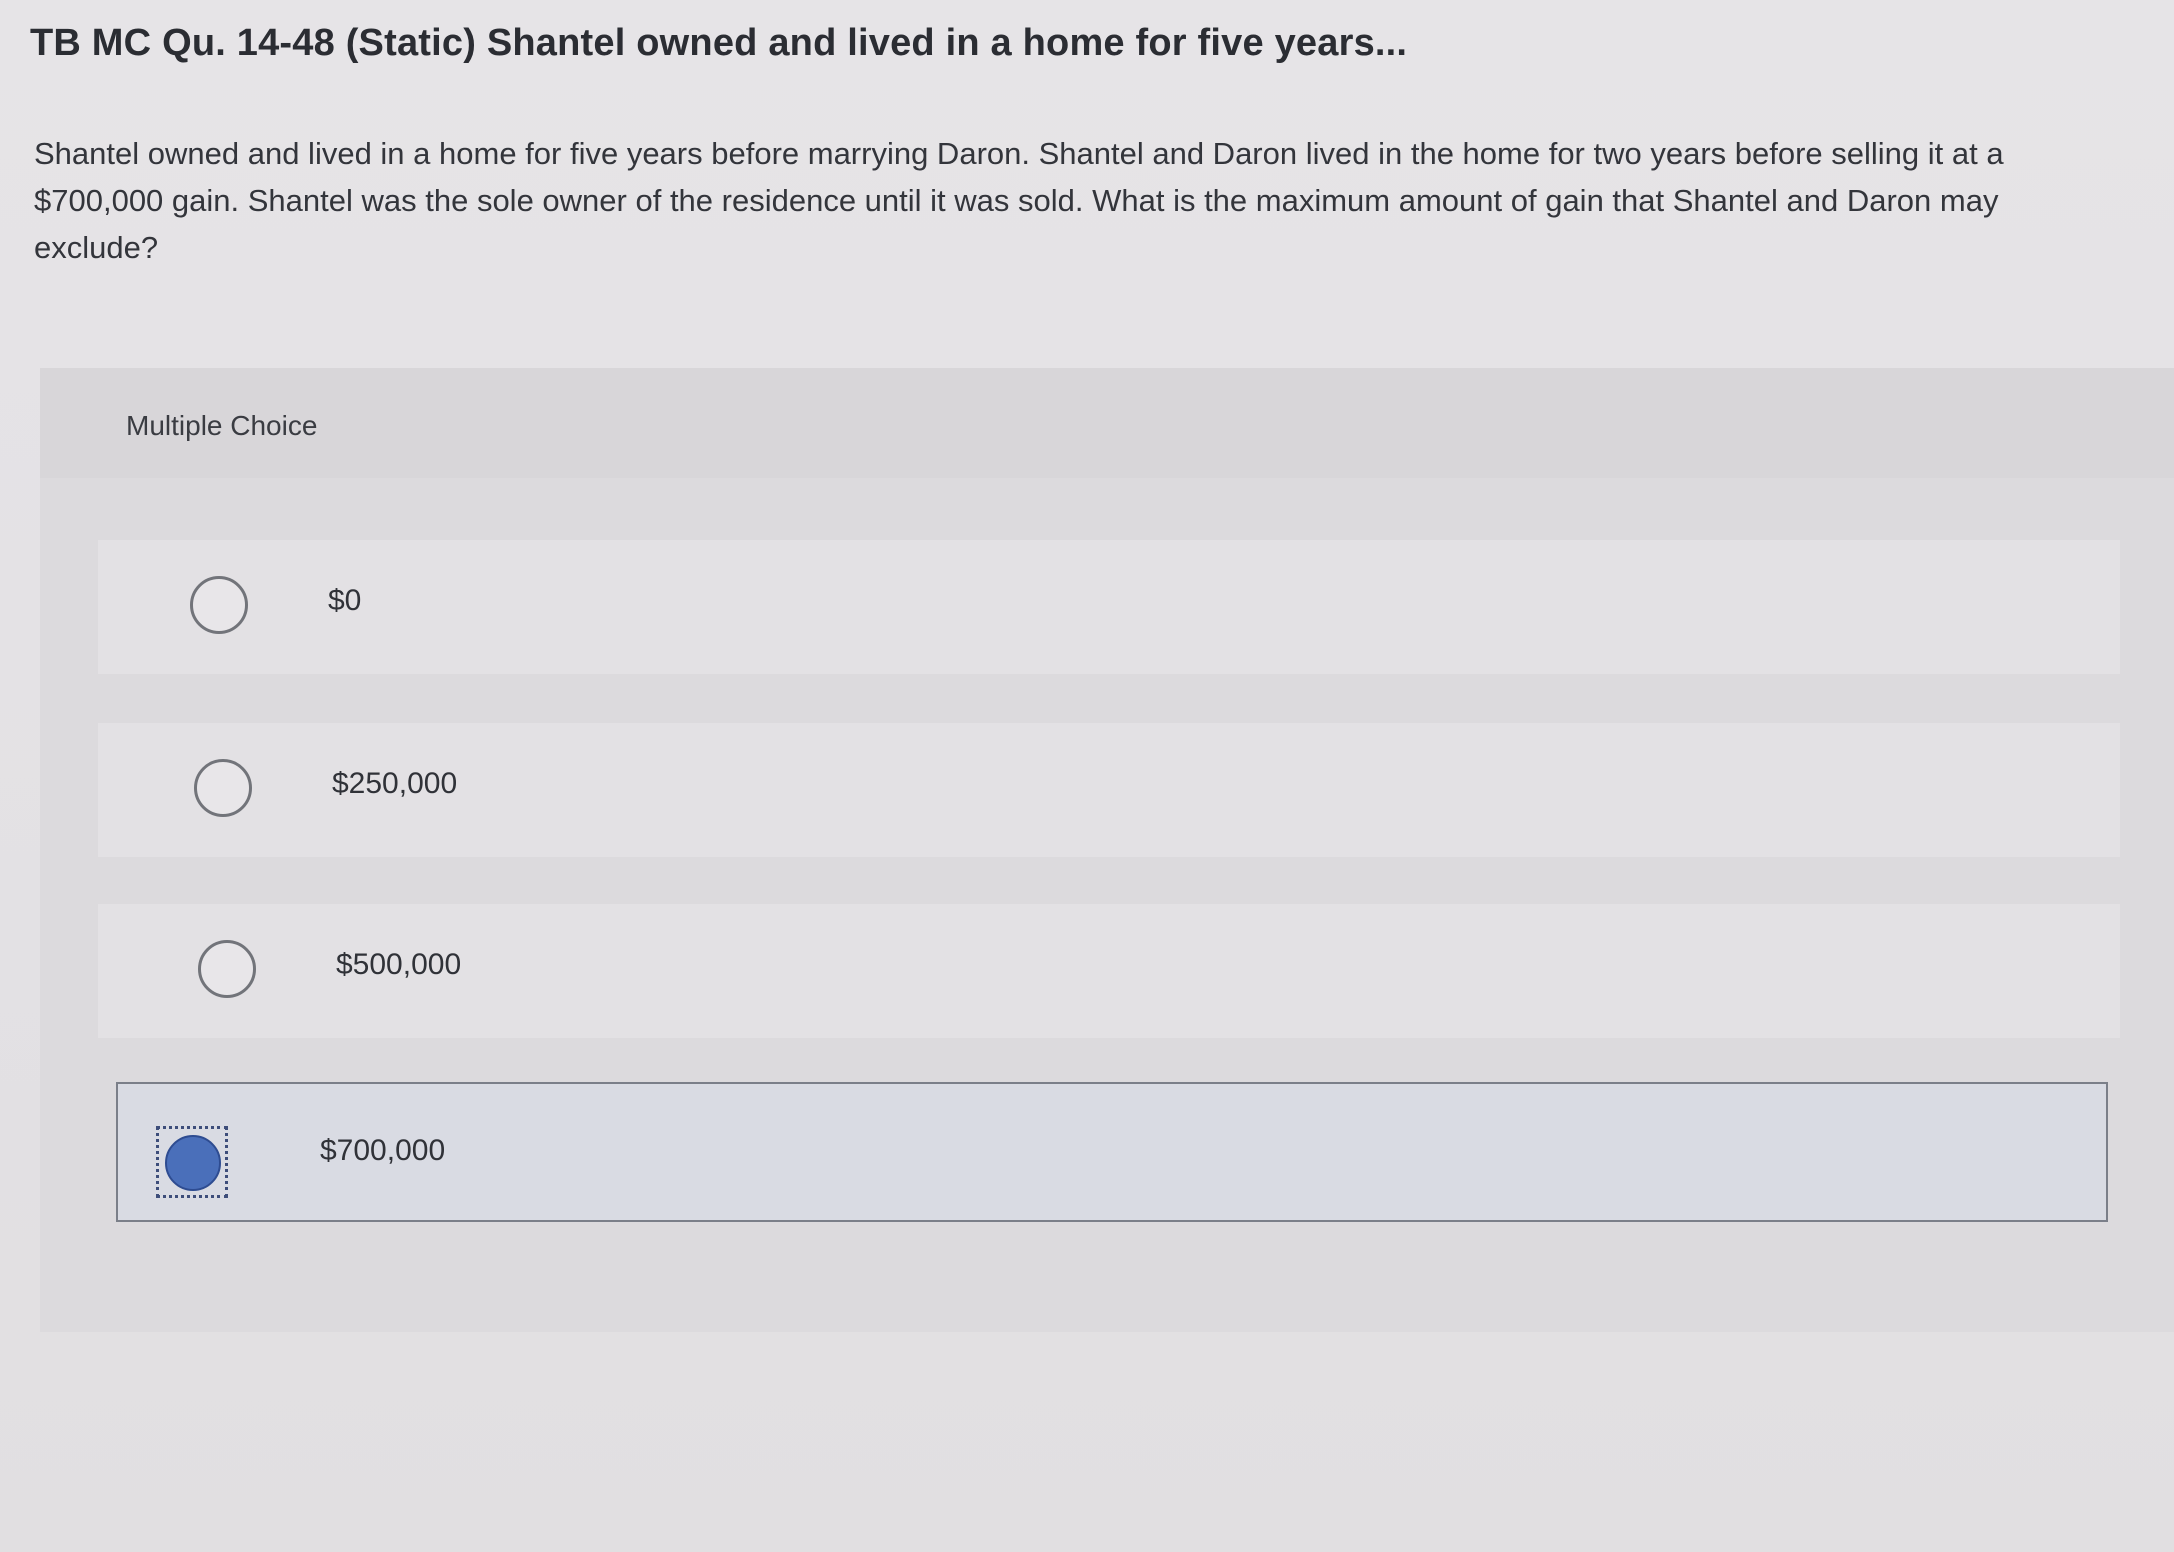  Describe the element at coordinates (345, 600) in the screenshot. I see `option-label: $0` at that location.